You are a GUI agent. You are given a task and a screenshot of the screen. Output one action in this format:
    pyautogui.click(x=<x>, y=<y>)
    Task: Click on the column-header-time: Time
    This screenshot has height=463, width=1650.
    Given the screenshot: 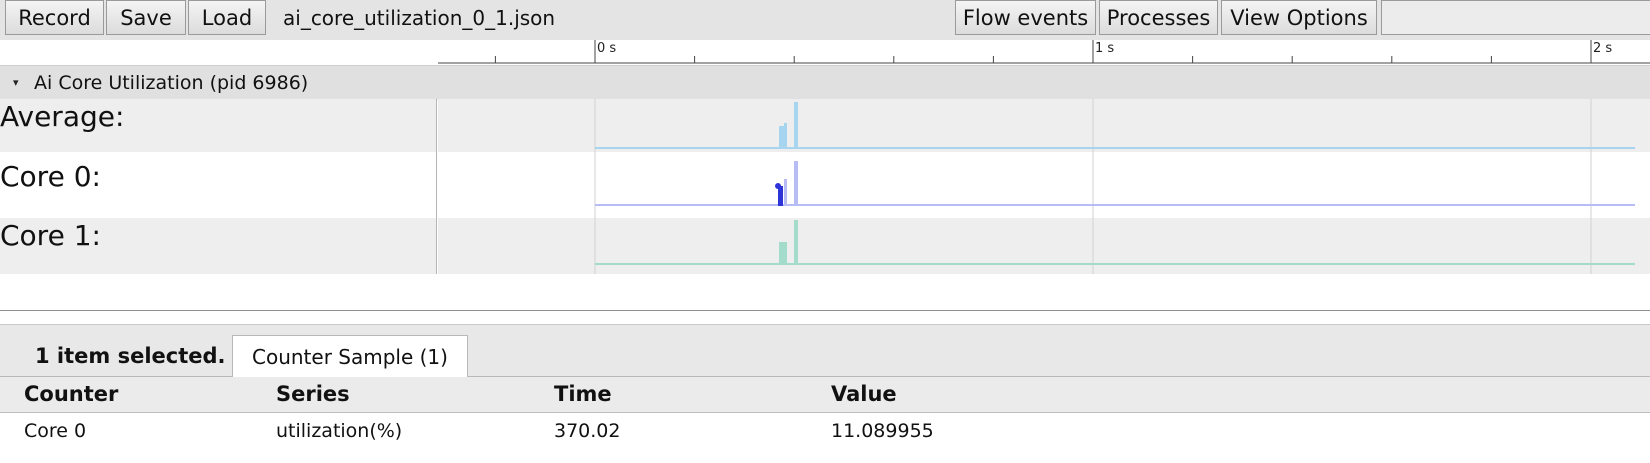 What is the action you would take?
    pyautogui.click(x=583, y=394)
    